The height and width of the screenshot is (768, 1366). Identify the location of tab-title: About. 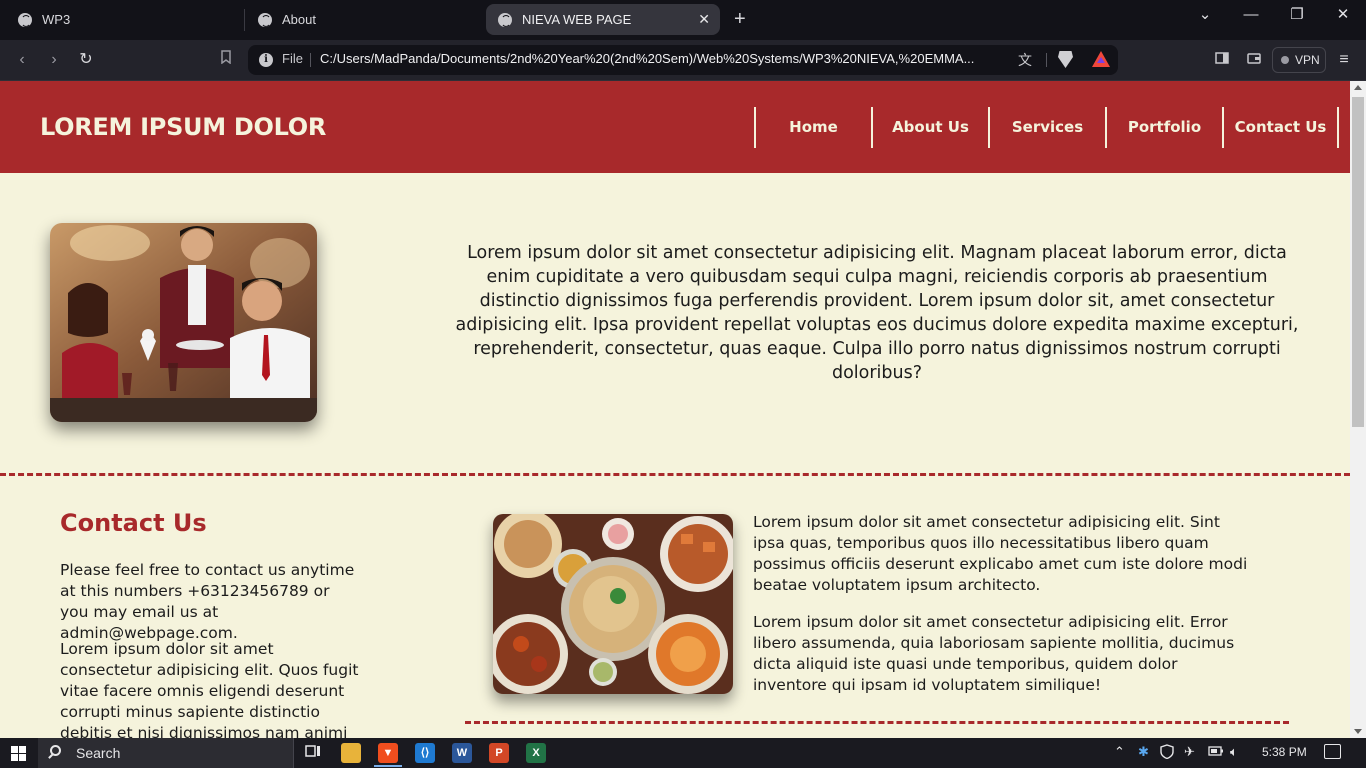
(299, 19).